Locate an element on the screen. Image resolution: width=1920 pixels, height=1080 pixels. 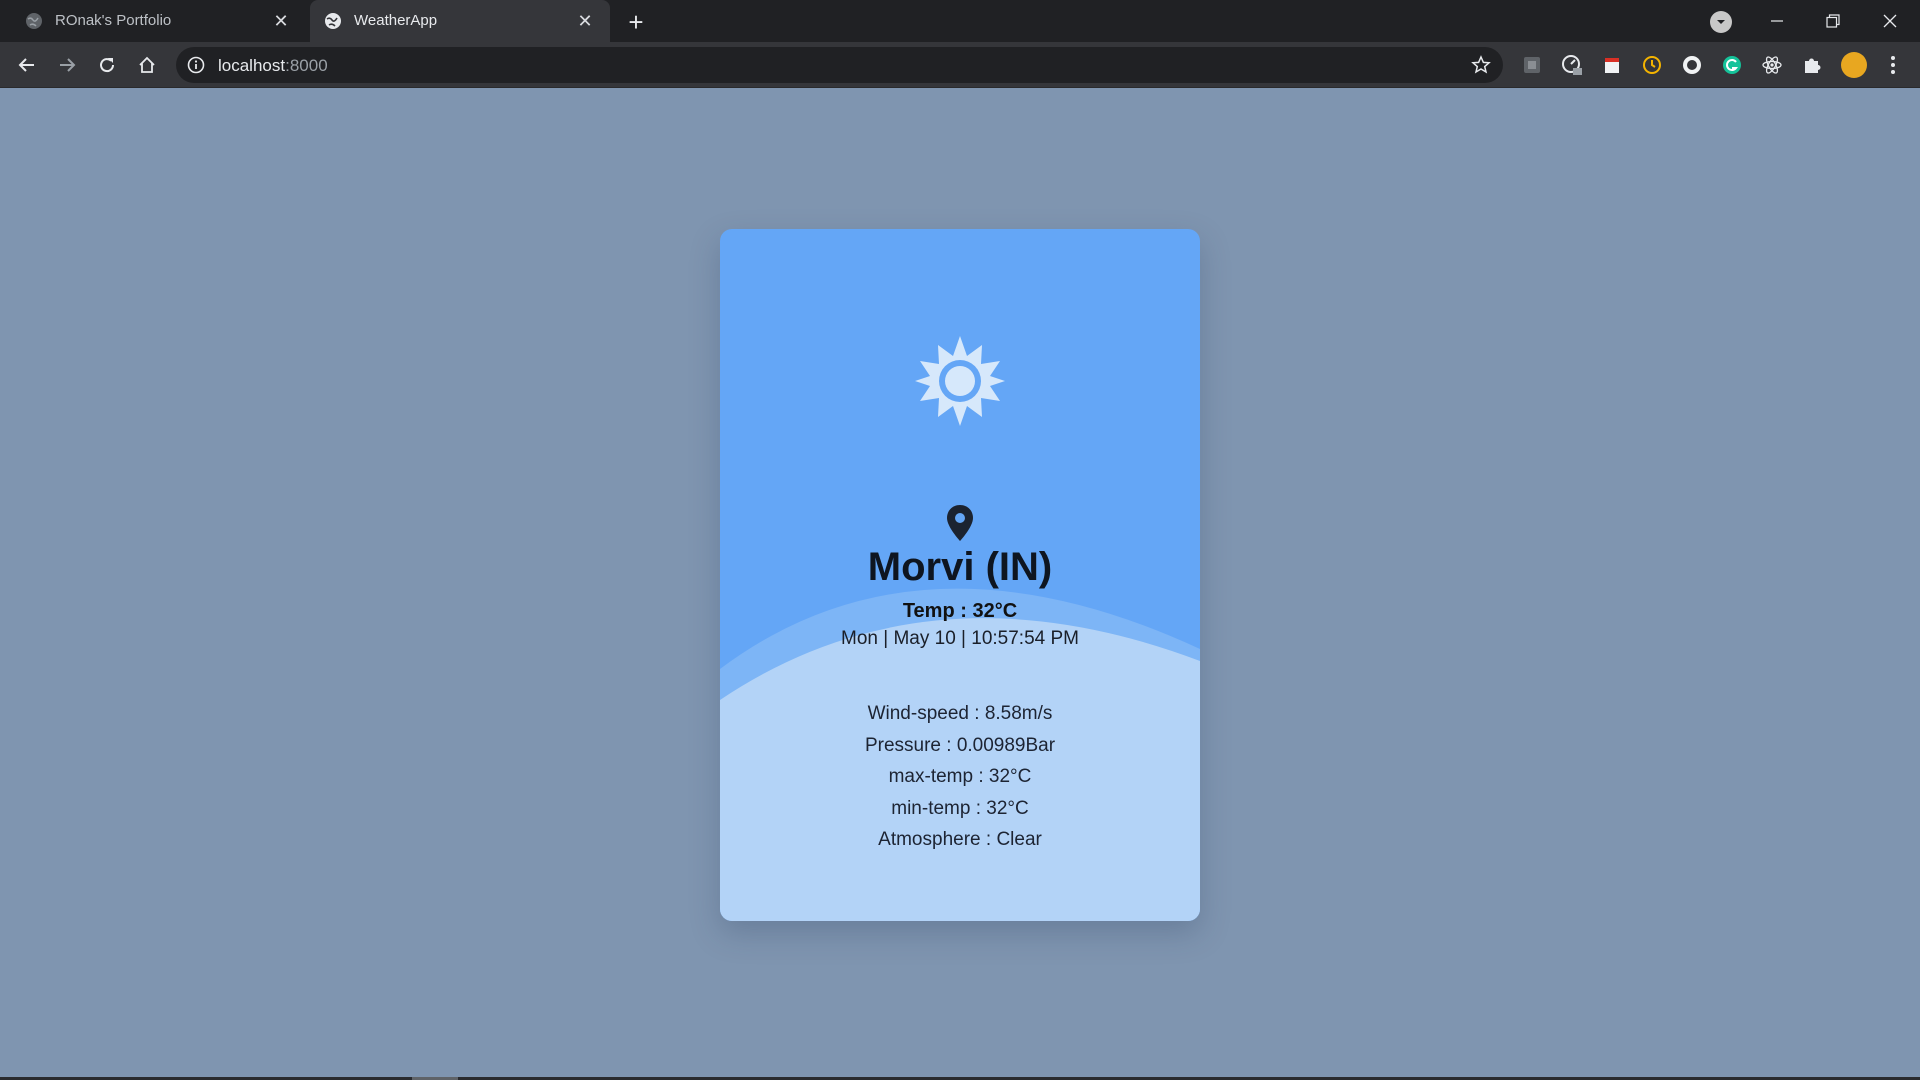
browser-toolbar: localhost:8000 is located at coordinates (960, 65).